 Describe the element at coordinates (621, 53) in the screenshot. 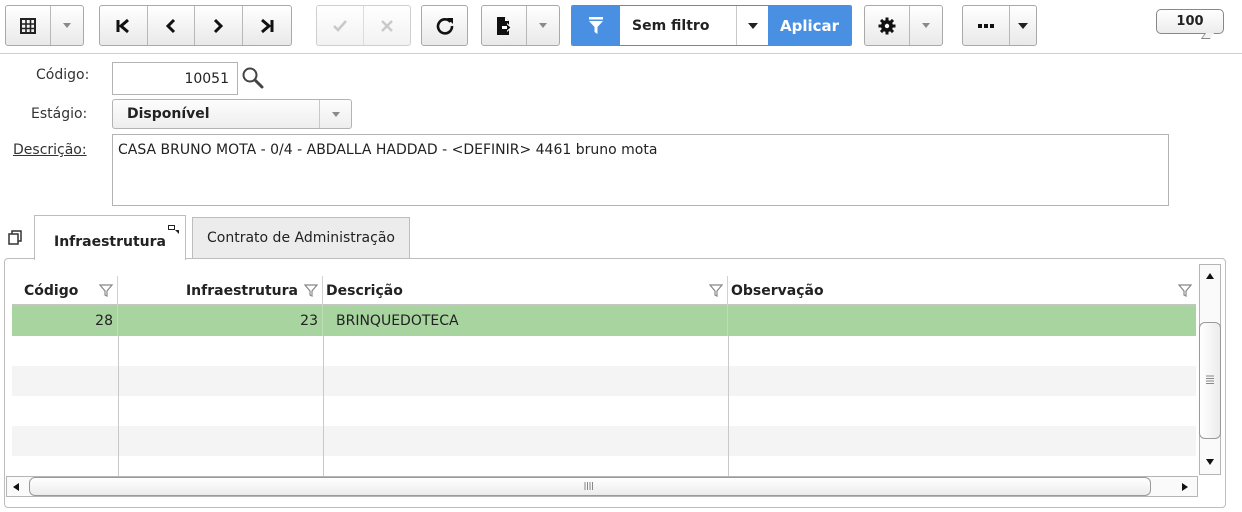

I see `toolbar-divider` at that location.